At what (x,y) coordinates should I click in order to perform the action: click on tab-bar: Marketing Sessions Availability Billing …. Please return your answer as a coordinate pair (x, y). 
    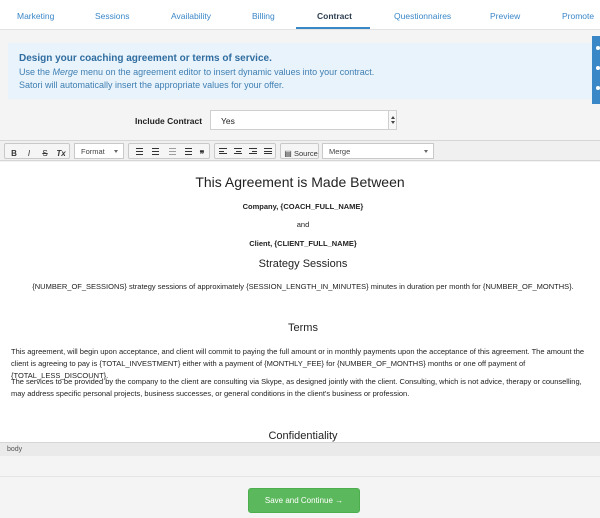
    Looking at the image, I should click on (300, 15).